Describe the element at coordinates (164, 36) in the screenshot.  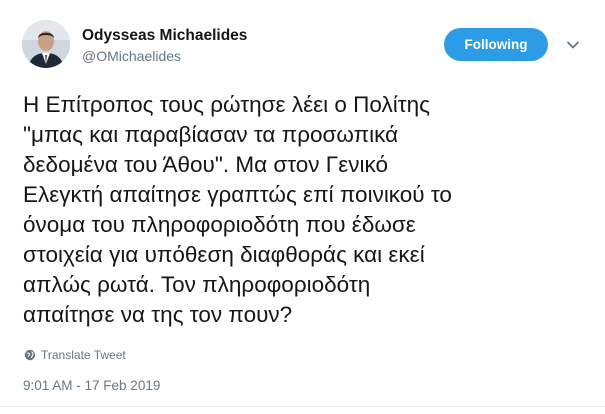
I see `user-name: Odysseas Michaelides` at that location.